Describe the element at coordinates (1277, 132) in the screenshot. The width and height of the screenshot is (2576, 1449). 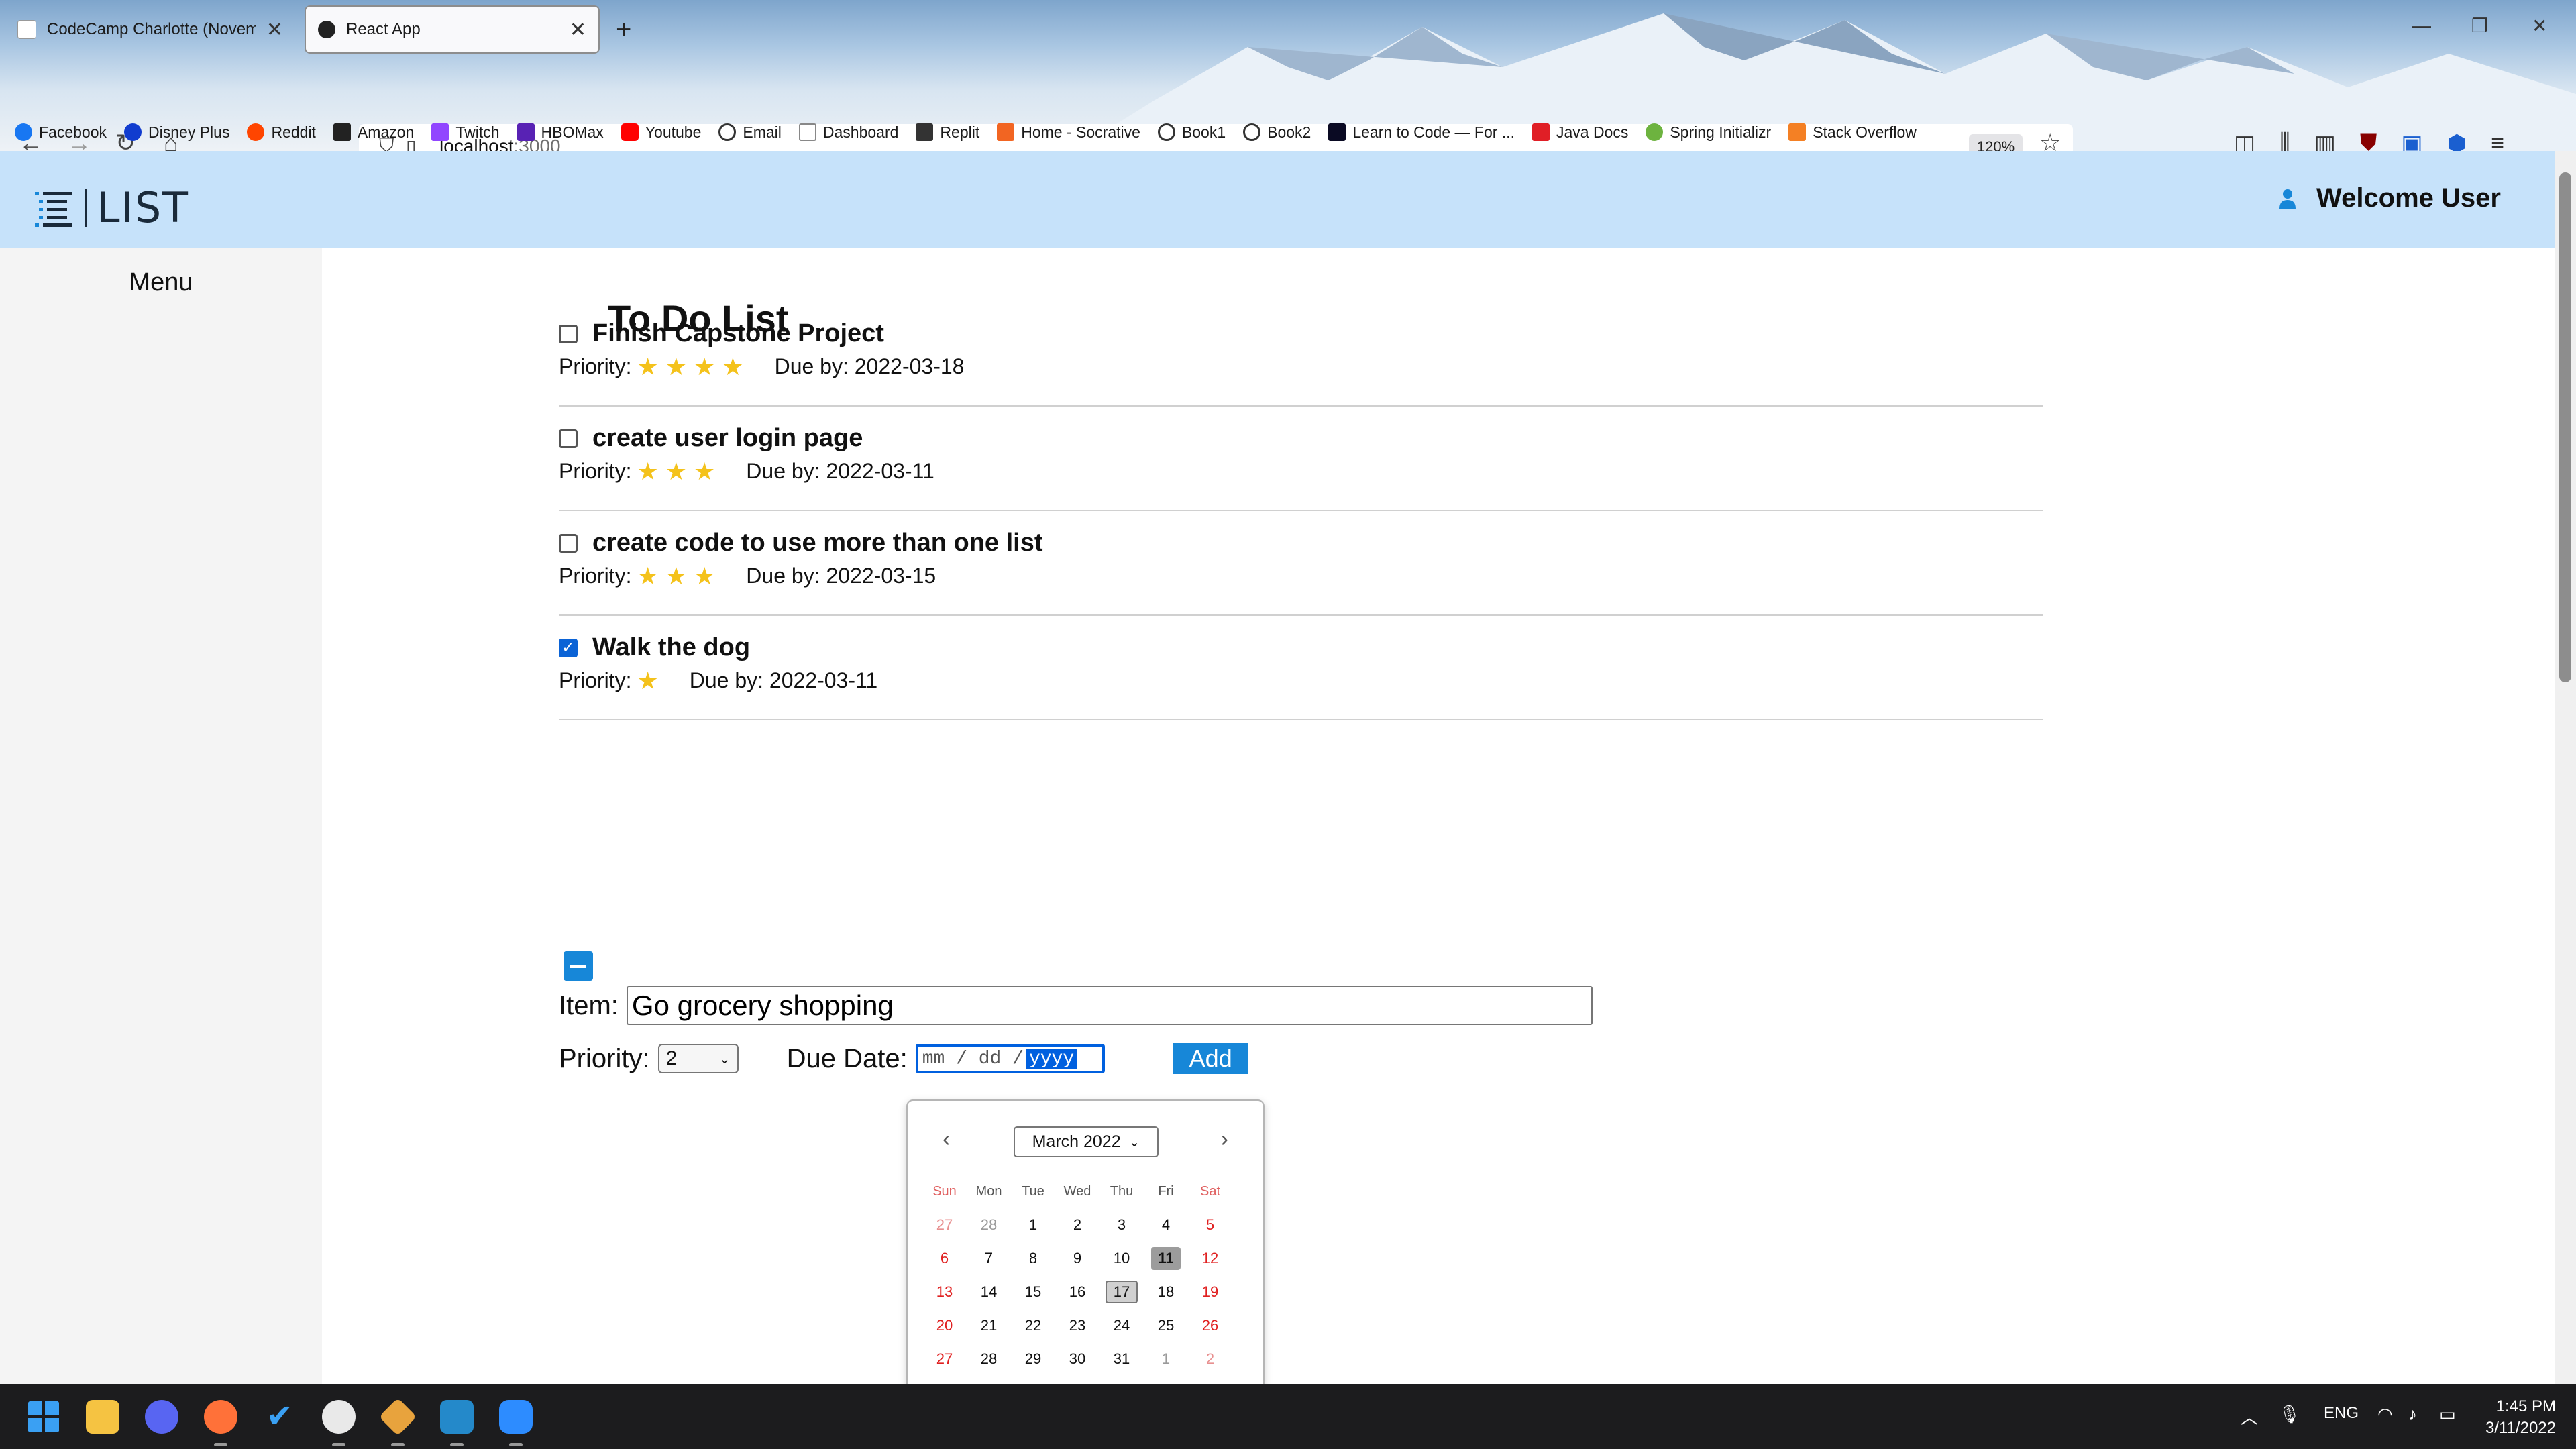
I see `bookmark-book2: Book2` at that location.